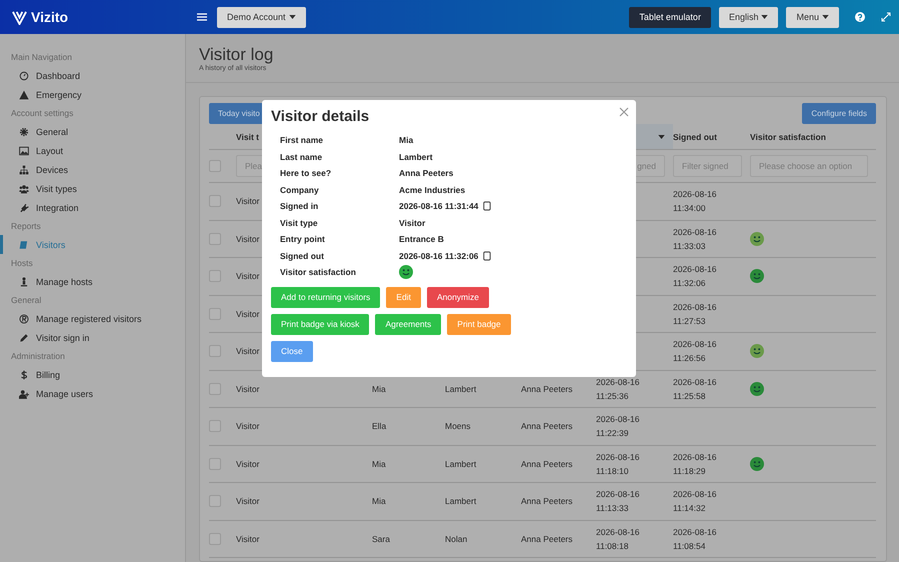 This screenshot has width=899, height=562. I want to click on field-value: Anna Peeters, so click(426, 173).